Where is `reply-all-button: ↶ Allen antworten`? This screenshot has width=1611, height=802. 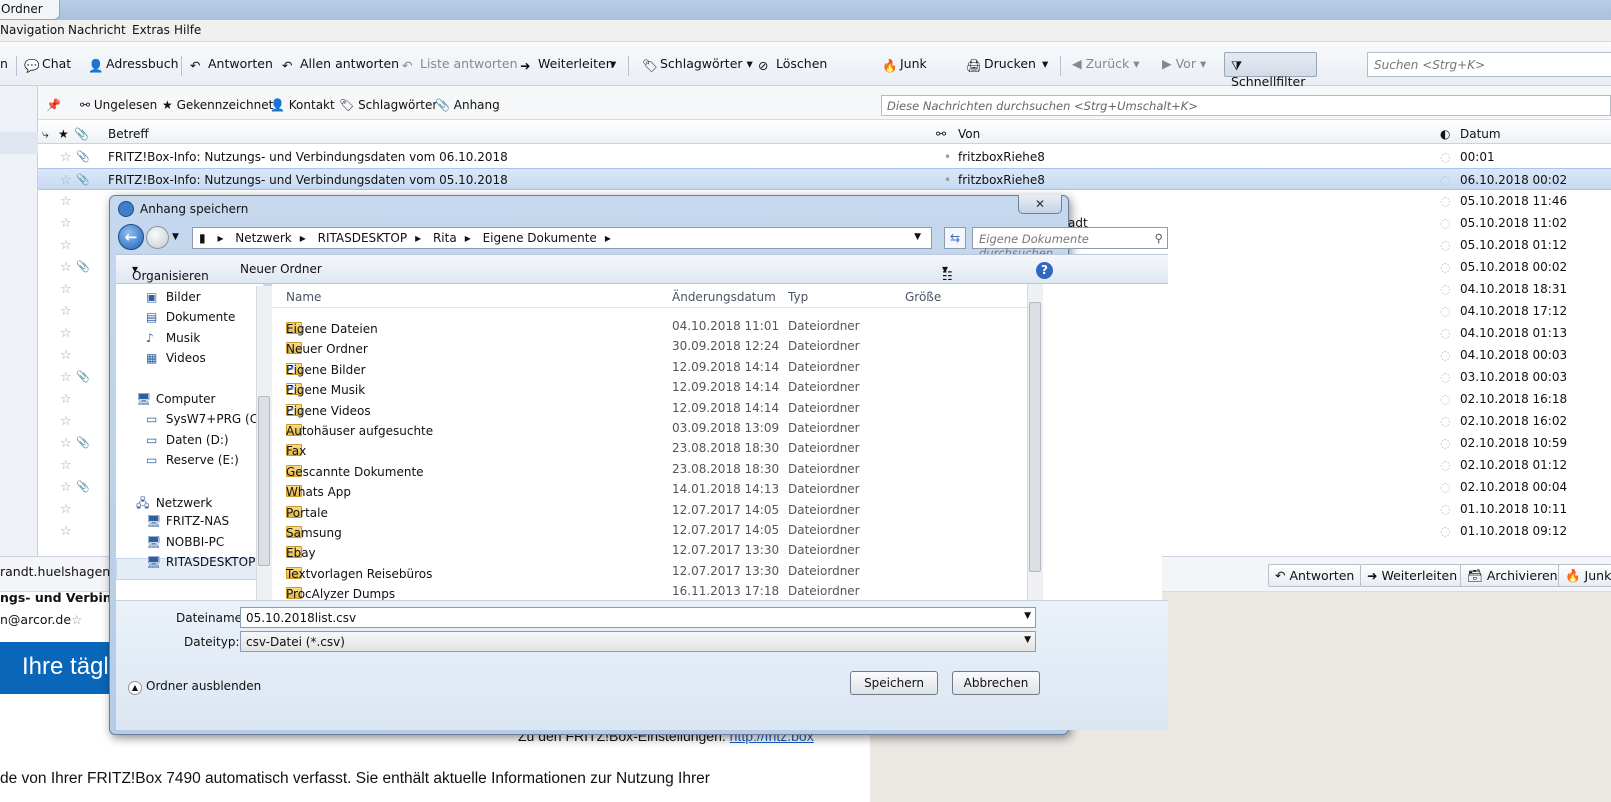
reply-all-button: ↶ Allen antworten is located at coordinates (340, 64).